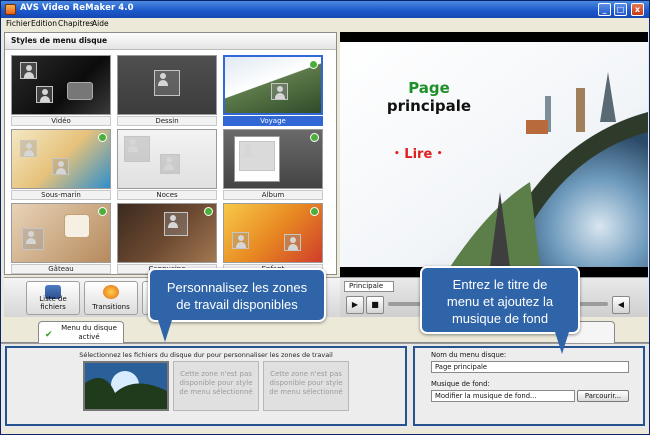  What do you see at coordinates (530, 367) in the screenshot?
I see `menu-name-input: Page principale` at bounding box center [530, 367].